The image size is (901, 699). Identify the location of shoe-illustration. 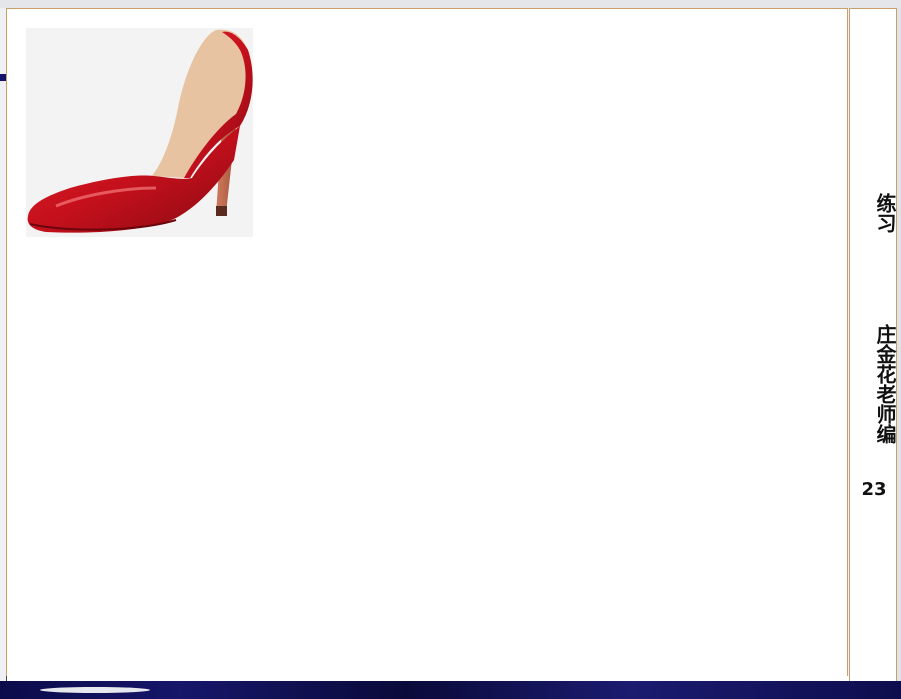
(139, 132).